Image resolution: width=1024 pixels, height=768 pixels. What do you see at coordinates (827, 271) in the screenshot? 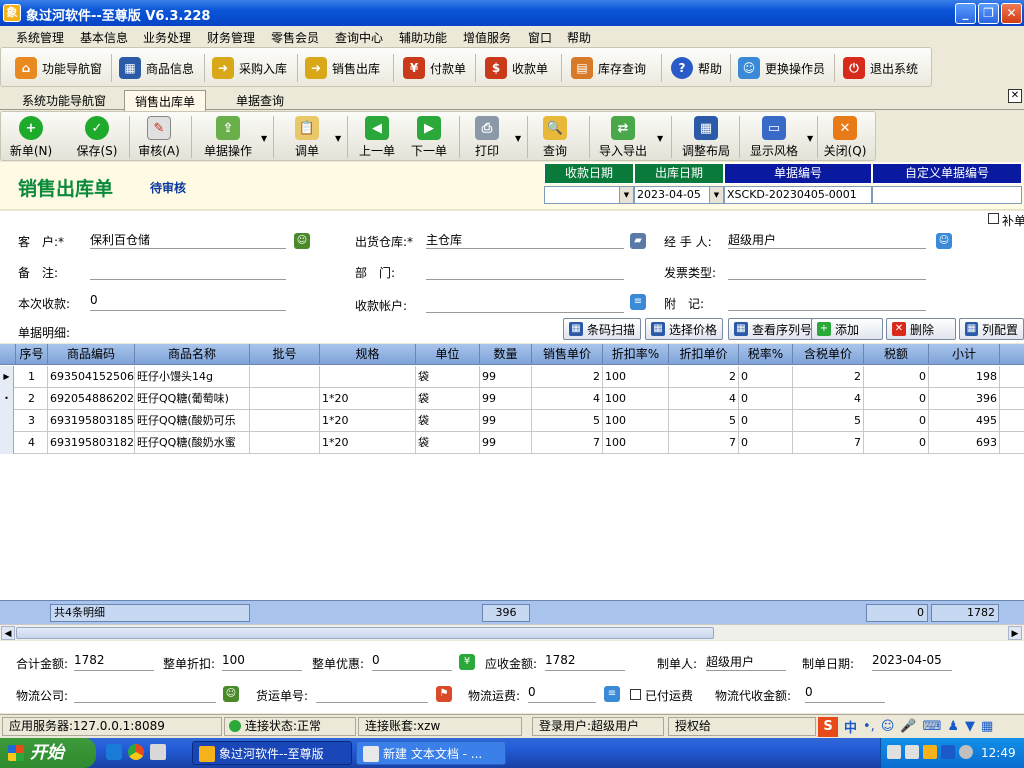
I see `invoice-field` at bounding box center [827, 271].